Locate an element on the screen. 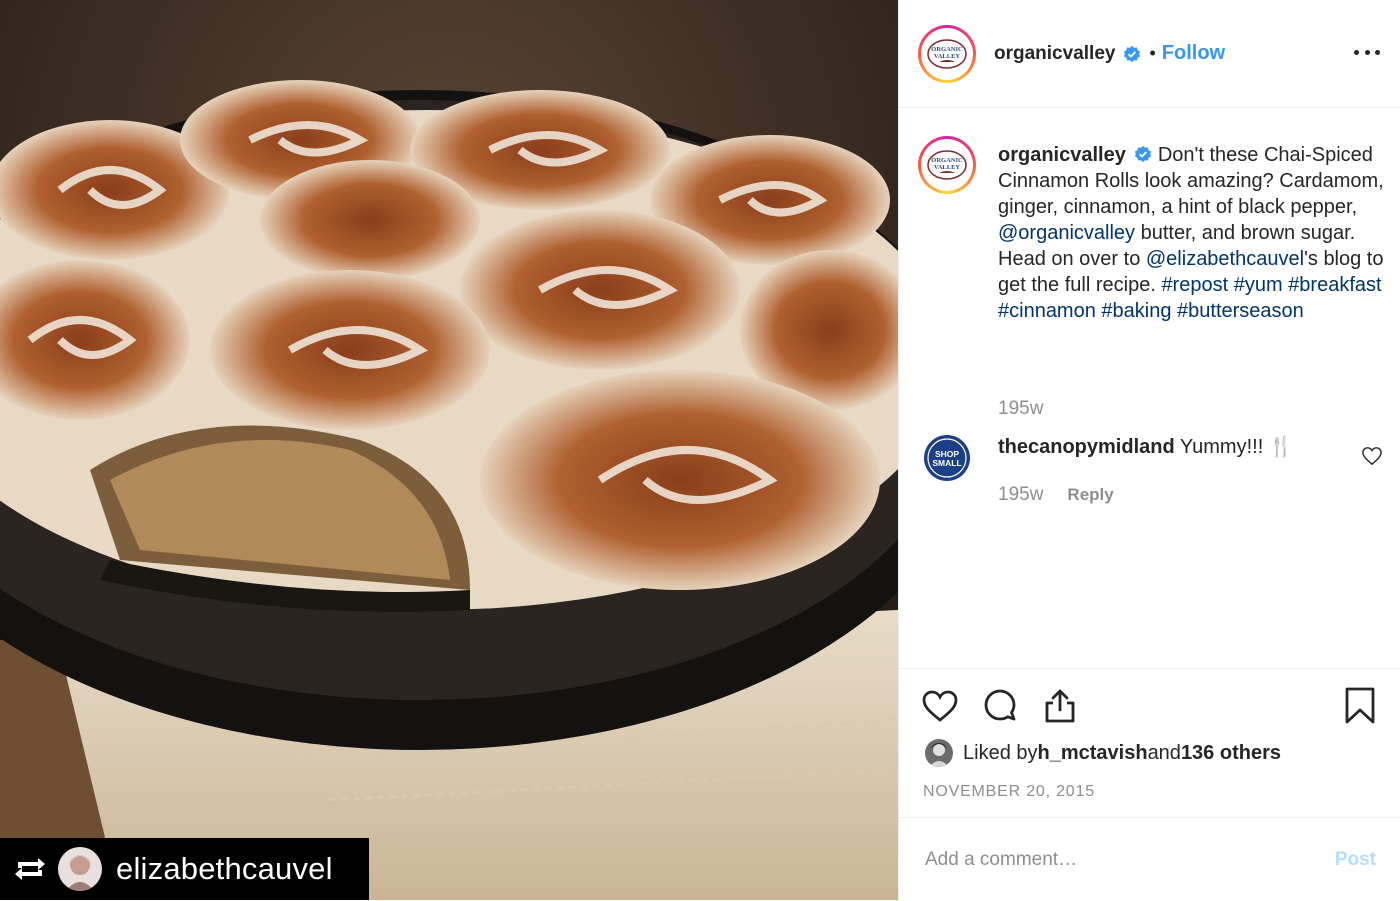  comment-input is located at coordinates (1115, 859).